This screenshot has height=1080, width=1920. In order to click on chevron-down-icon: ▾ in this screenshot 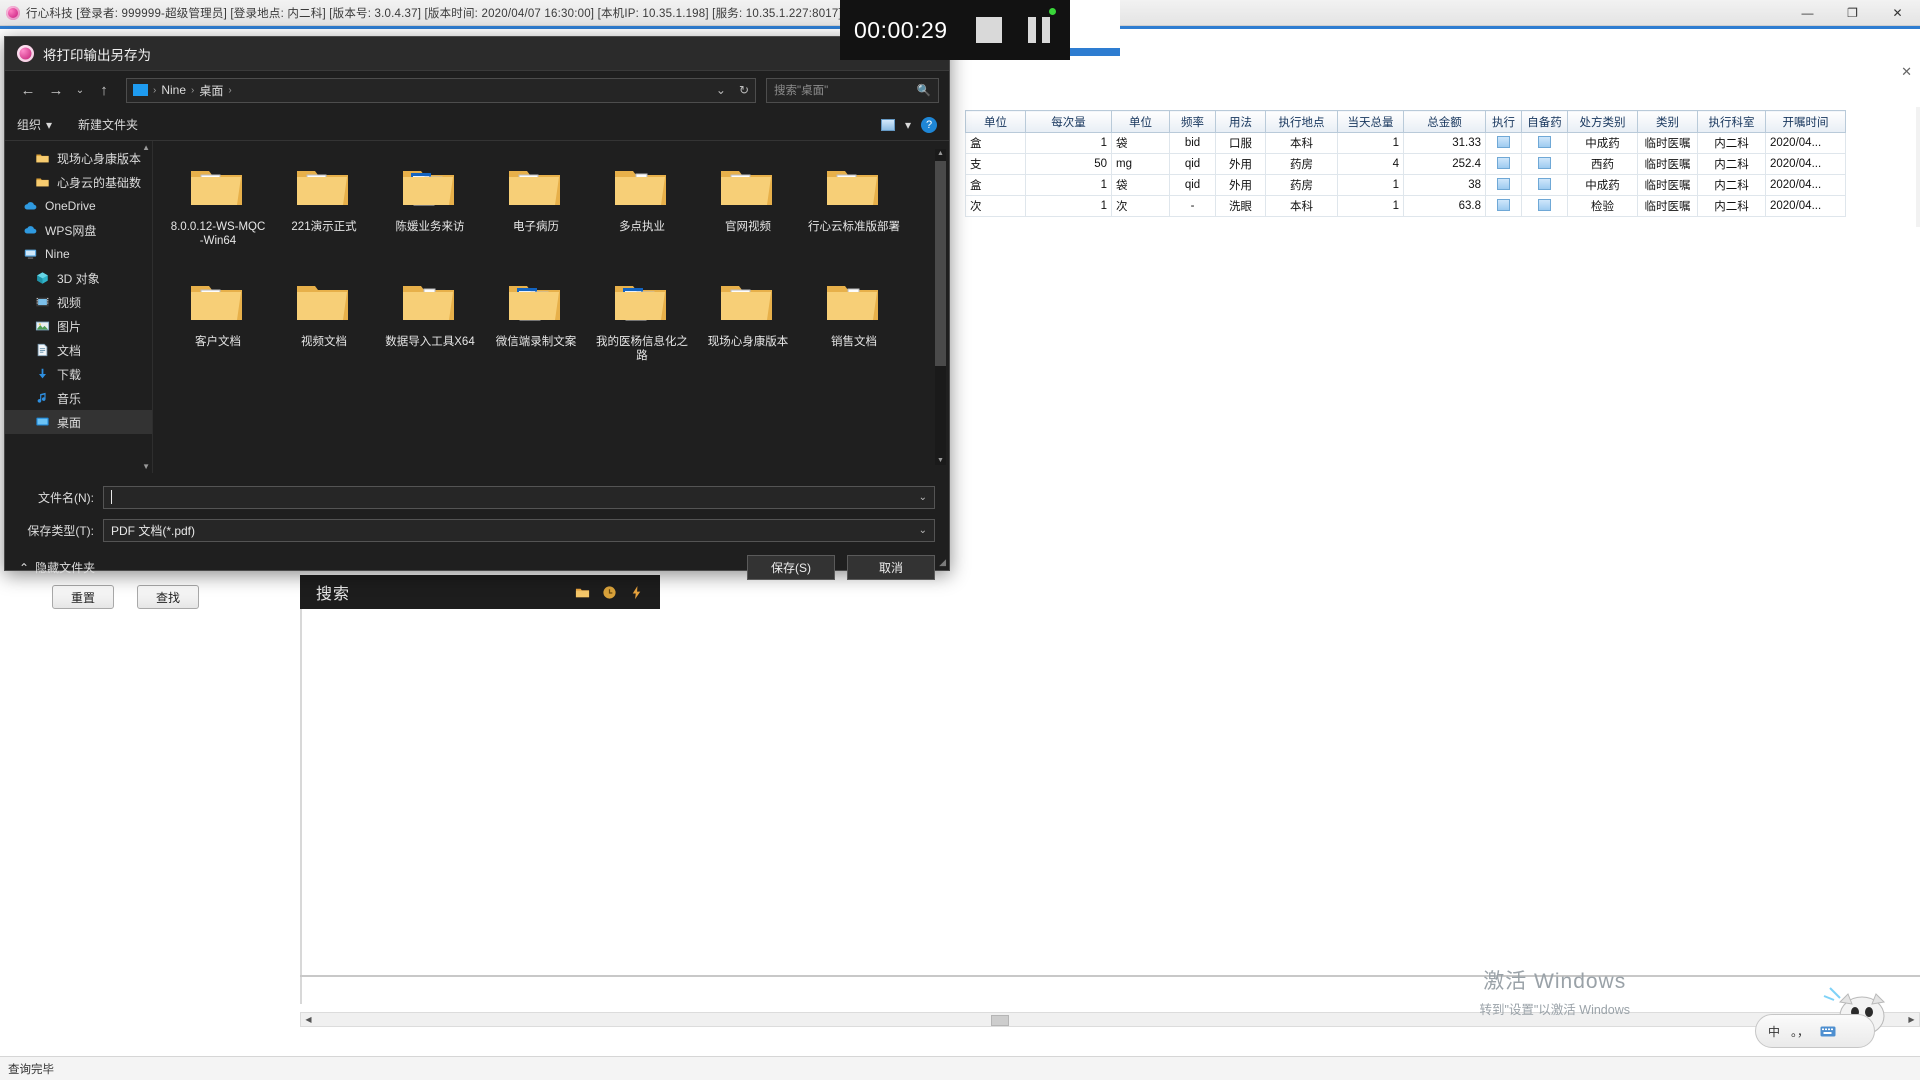, I will do `click(908, 125)`.